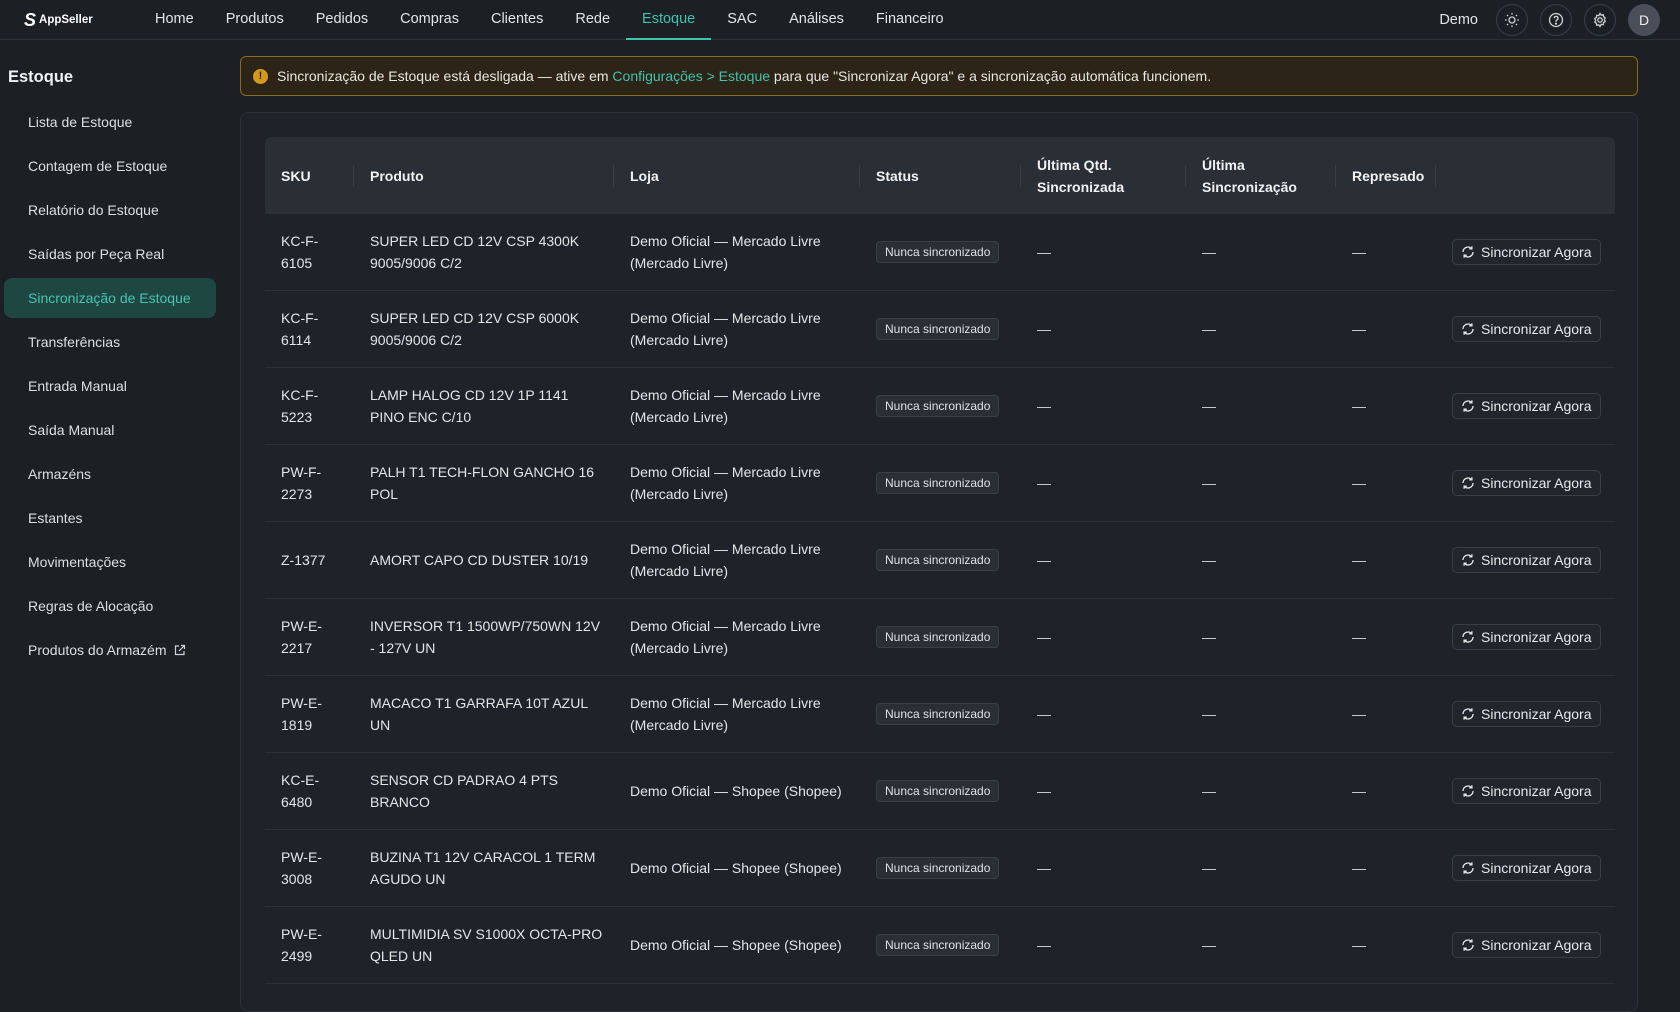 This screenshot has height=1012, width=1680. Describe the element at coordinates (301, 483) in the screenshot. I see `cell-sku: PW-F-2273` at that location.